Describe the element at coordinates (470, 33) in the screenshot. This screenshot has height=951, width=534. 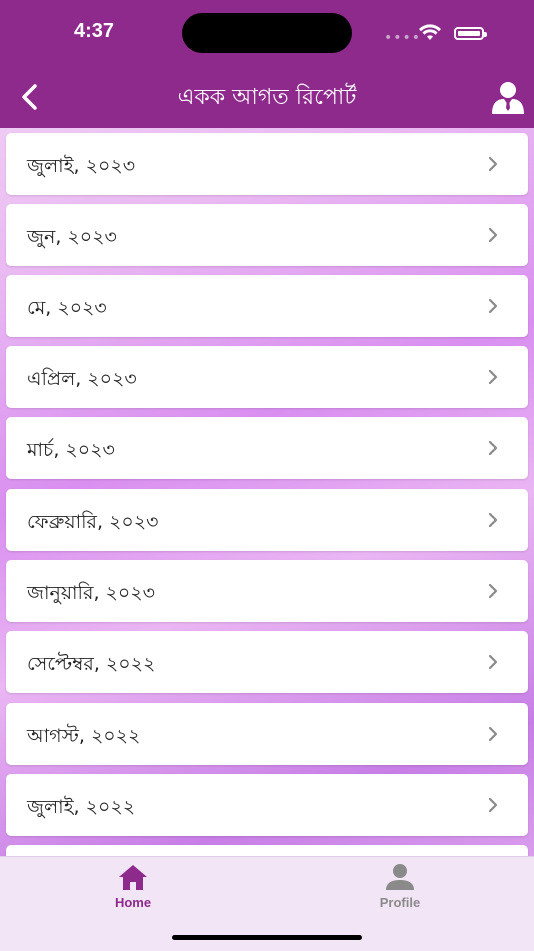
I see `battery-icon` at that location.